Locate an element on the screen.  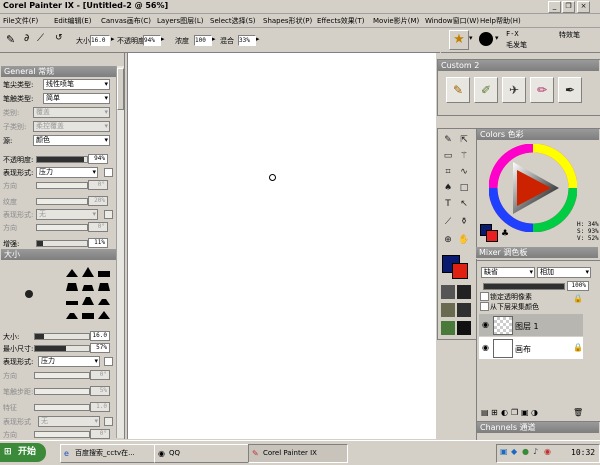
grain-direction-slider is located at coordinates (62, 227).